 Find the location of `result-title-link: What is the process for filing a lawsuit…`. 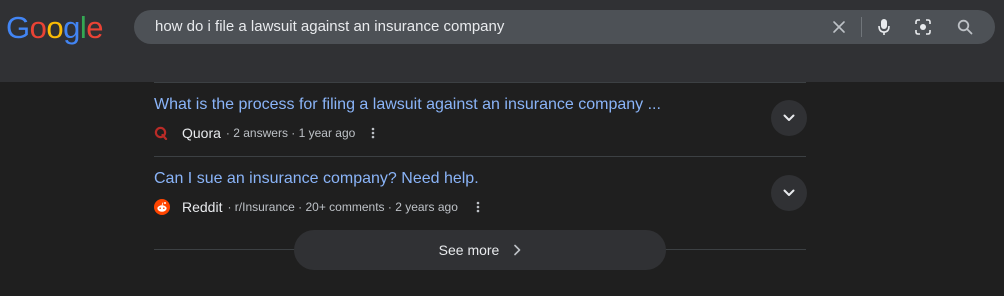

result-title-link: What is the process for filing a lawsuit… is located at coordinates (407, 105).